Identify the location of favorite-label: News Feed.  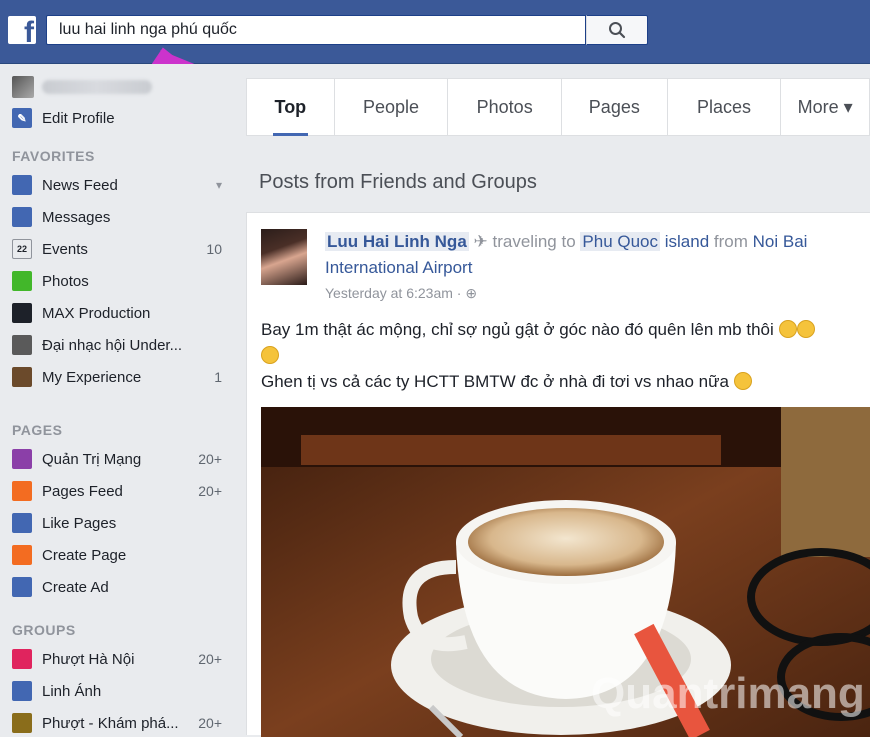
(80, 185).